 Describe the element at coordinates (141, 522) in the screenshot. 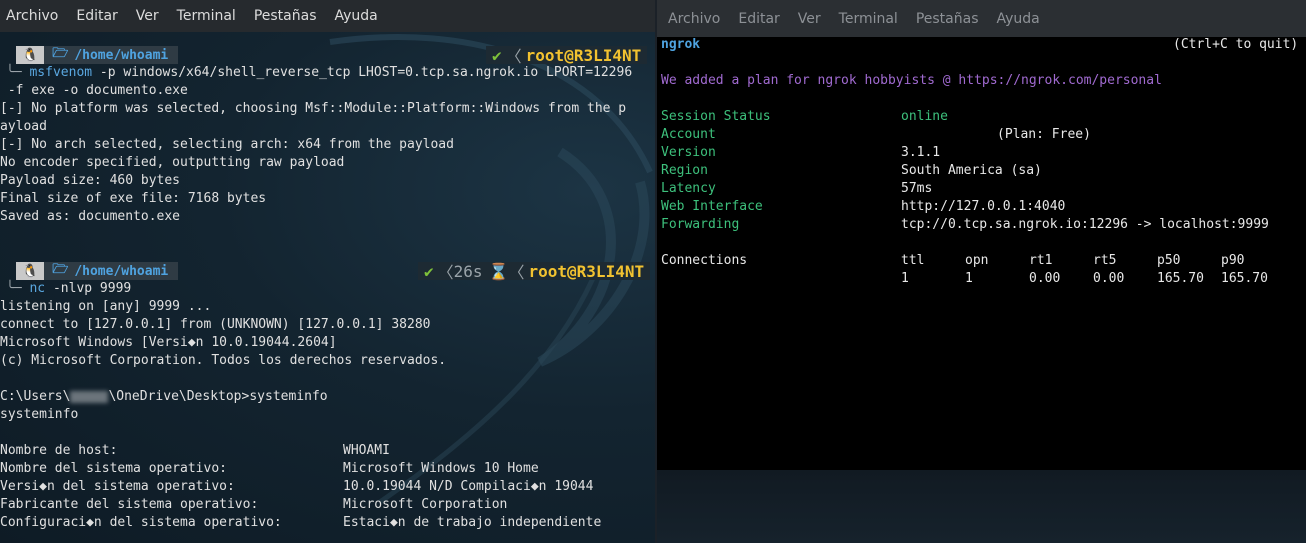

I see `sysinfo-key: Configuraci◆n del sistema operativo:` at that location.